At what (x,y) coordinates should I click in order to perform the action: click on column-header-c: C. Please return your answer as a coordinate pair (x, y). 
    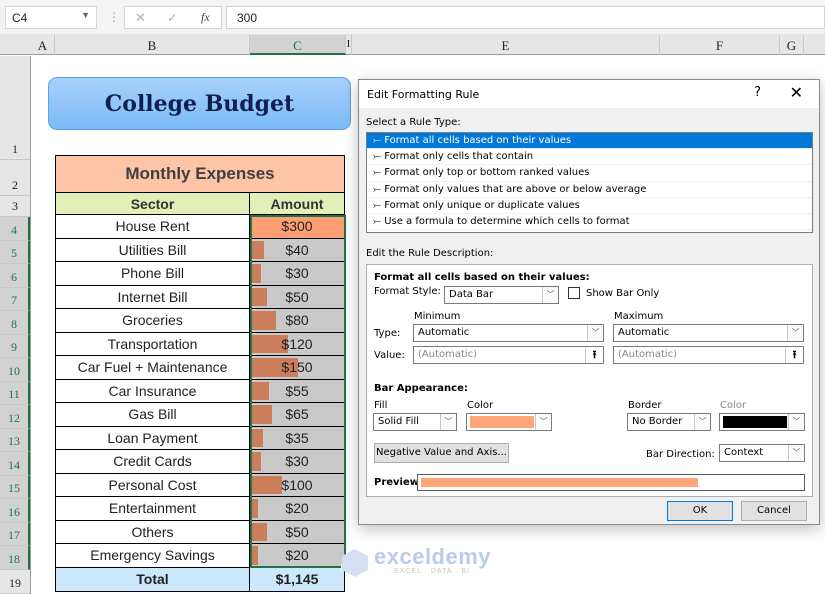
    Looking at the image, I should click on (298, 45).